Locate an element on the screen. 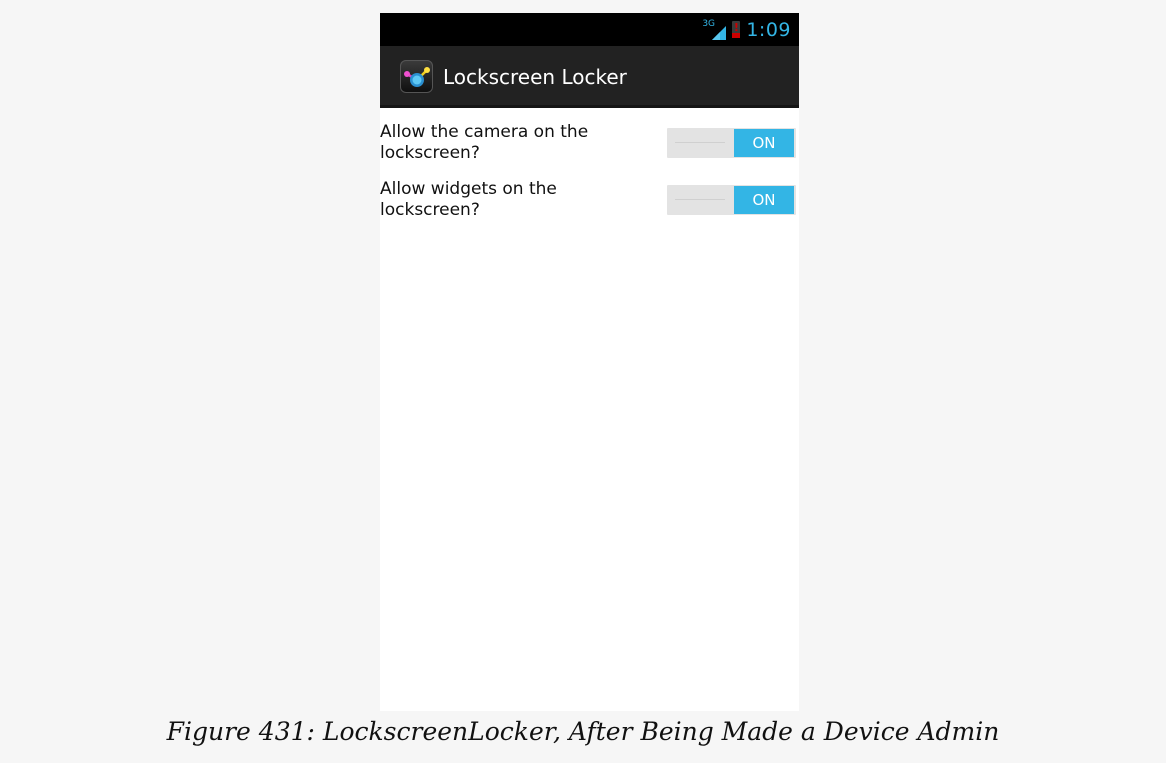 Image resolution: width=1166 pixels, height=763 pixels. camera-setting-row: Allow the camera on the lockscreen? ON is located at coordinates (589, 143).